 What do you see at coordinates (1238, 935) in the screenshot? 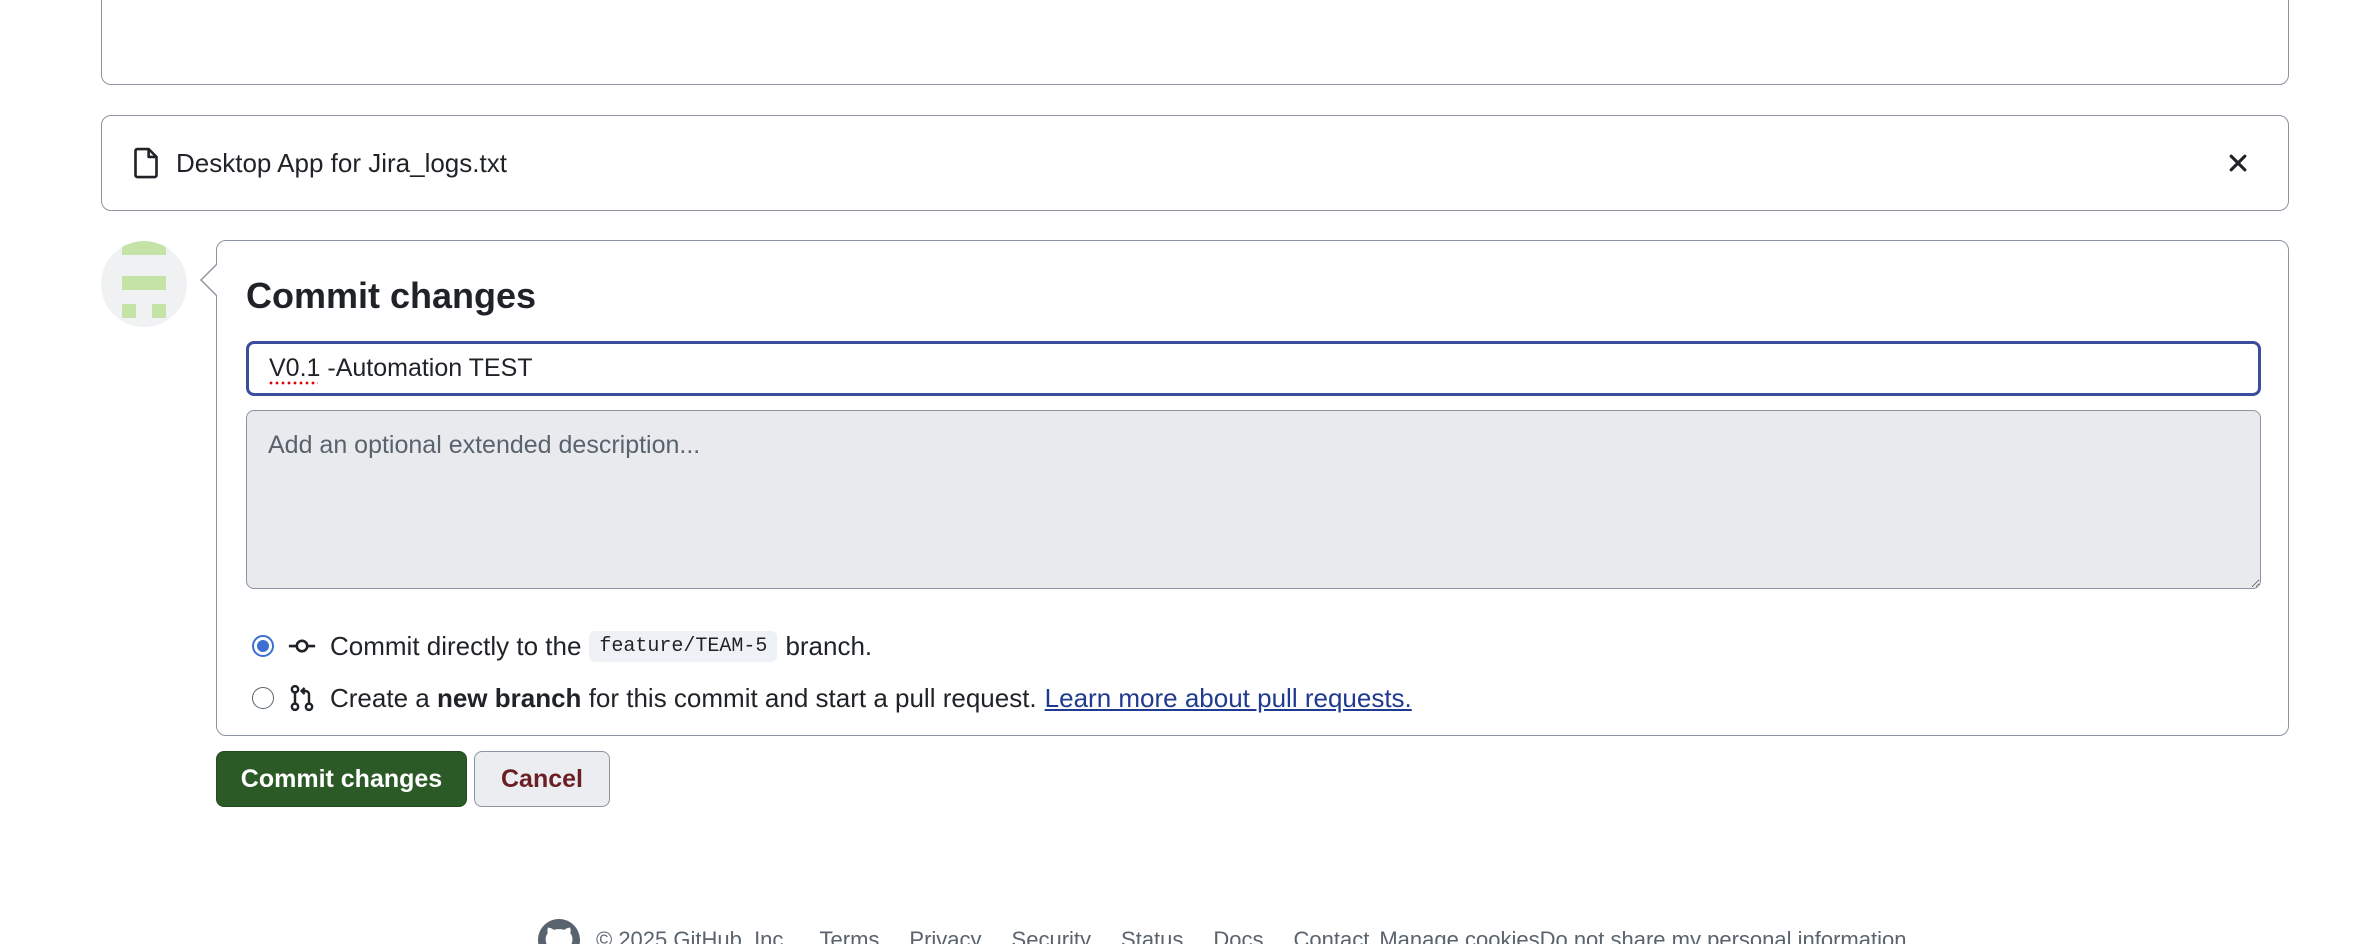
I see `footer-link-docs: Docs` at bounding box center [1238, 935].